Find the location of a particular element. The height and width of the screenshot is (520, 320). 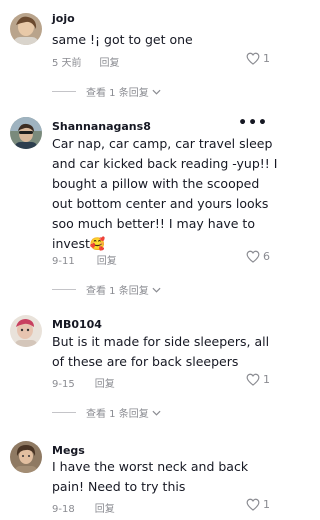

comment-date: 9-15 is located at coordinates (63, 384).